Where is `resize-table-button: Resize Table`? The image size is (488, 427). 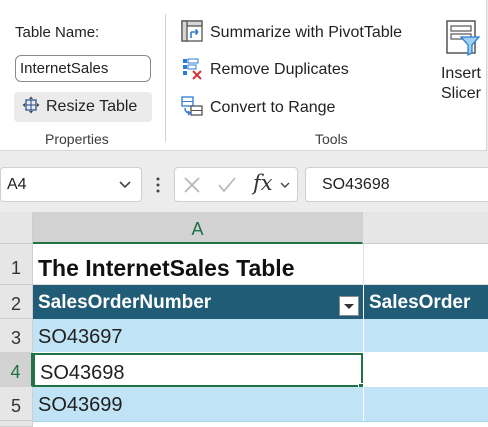 resize-table-button: Resize Table is located at coordinates (83, 107).